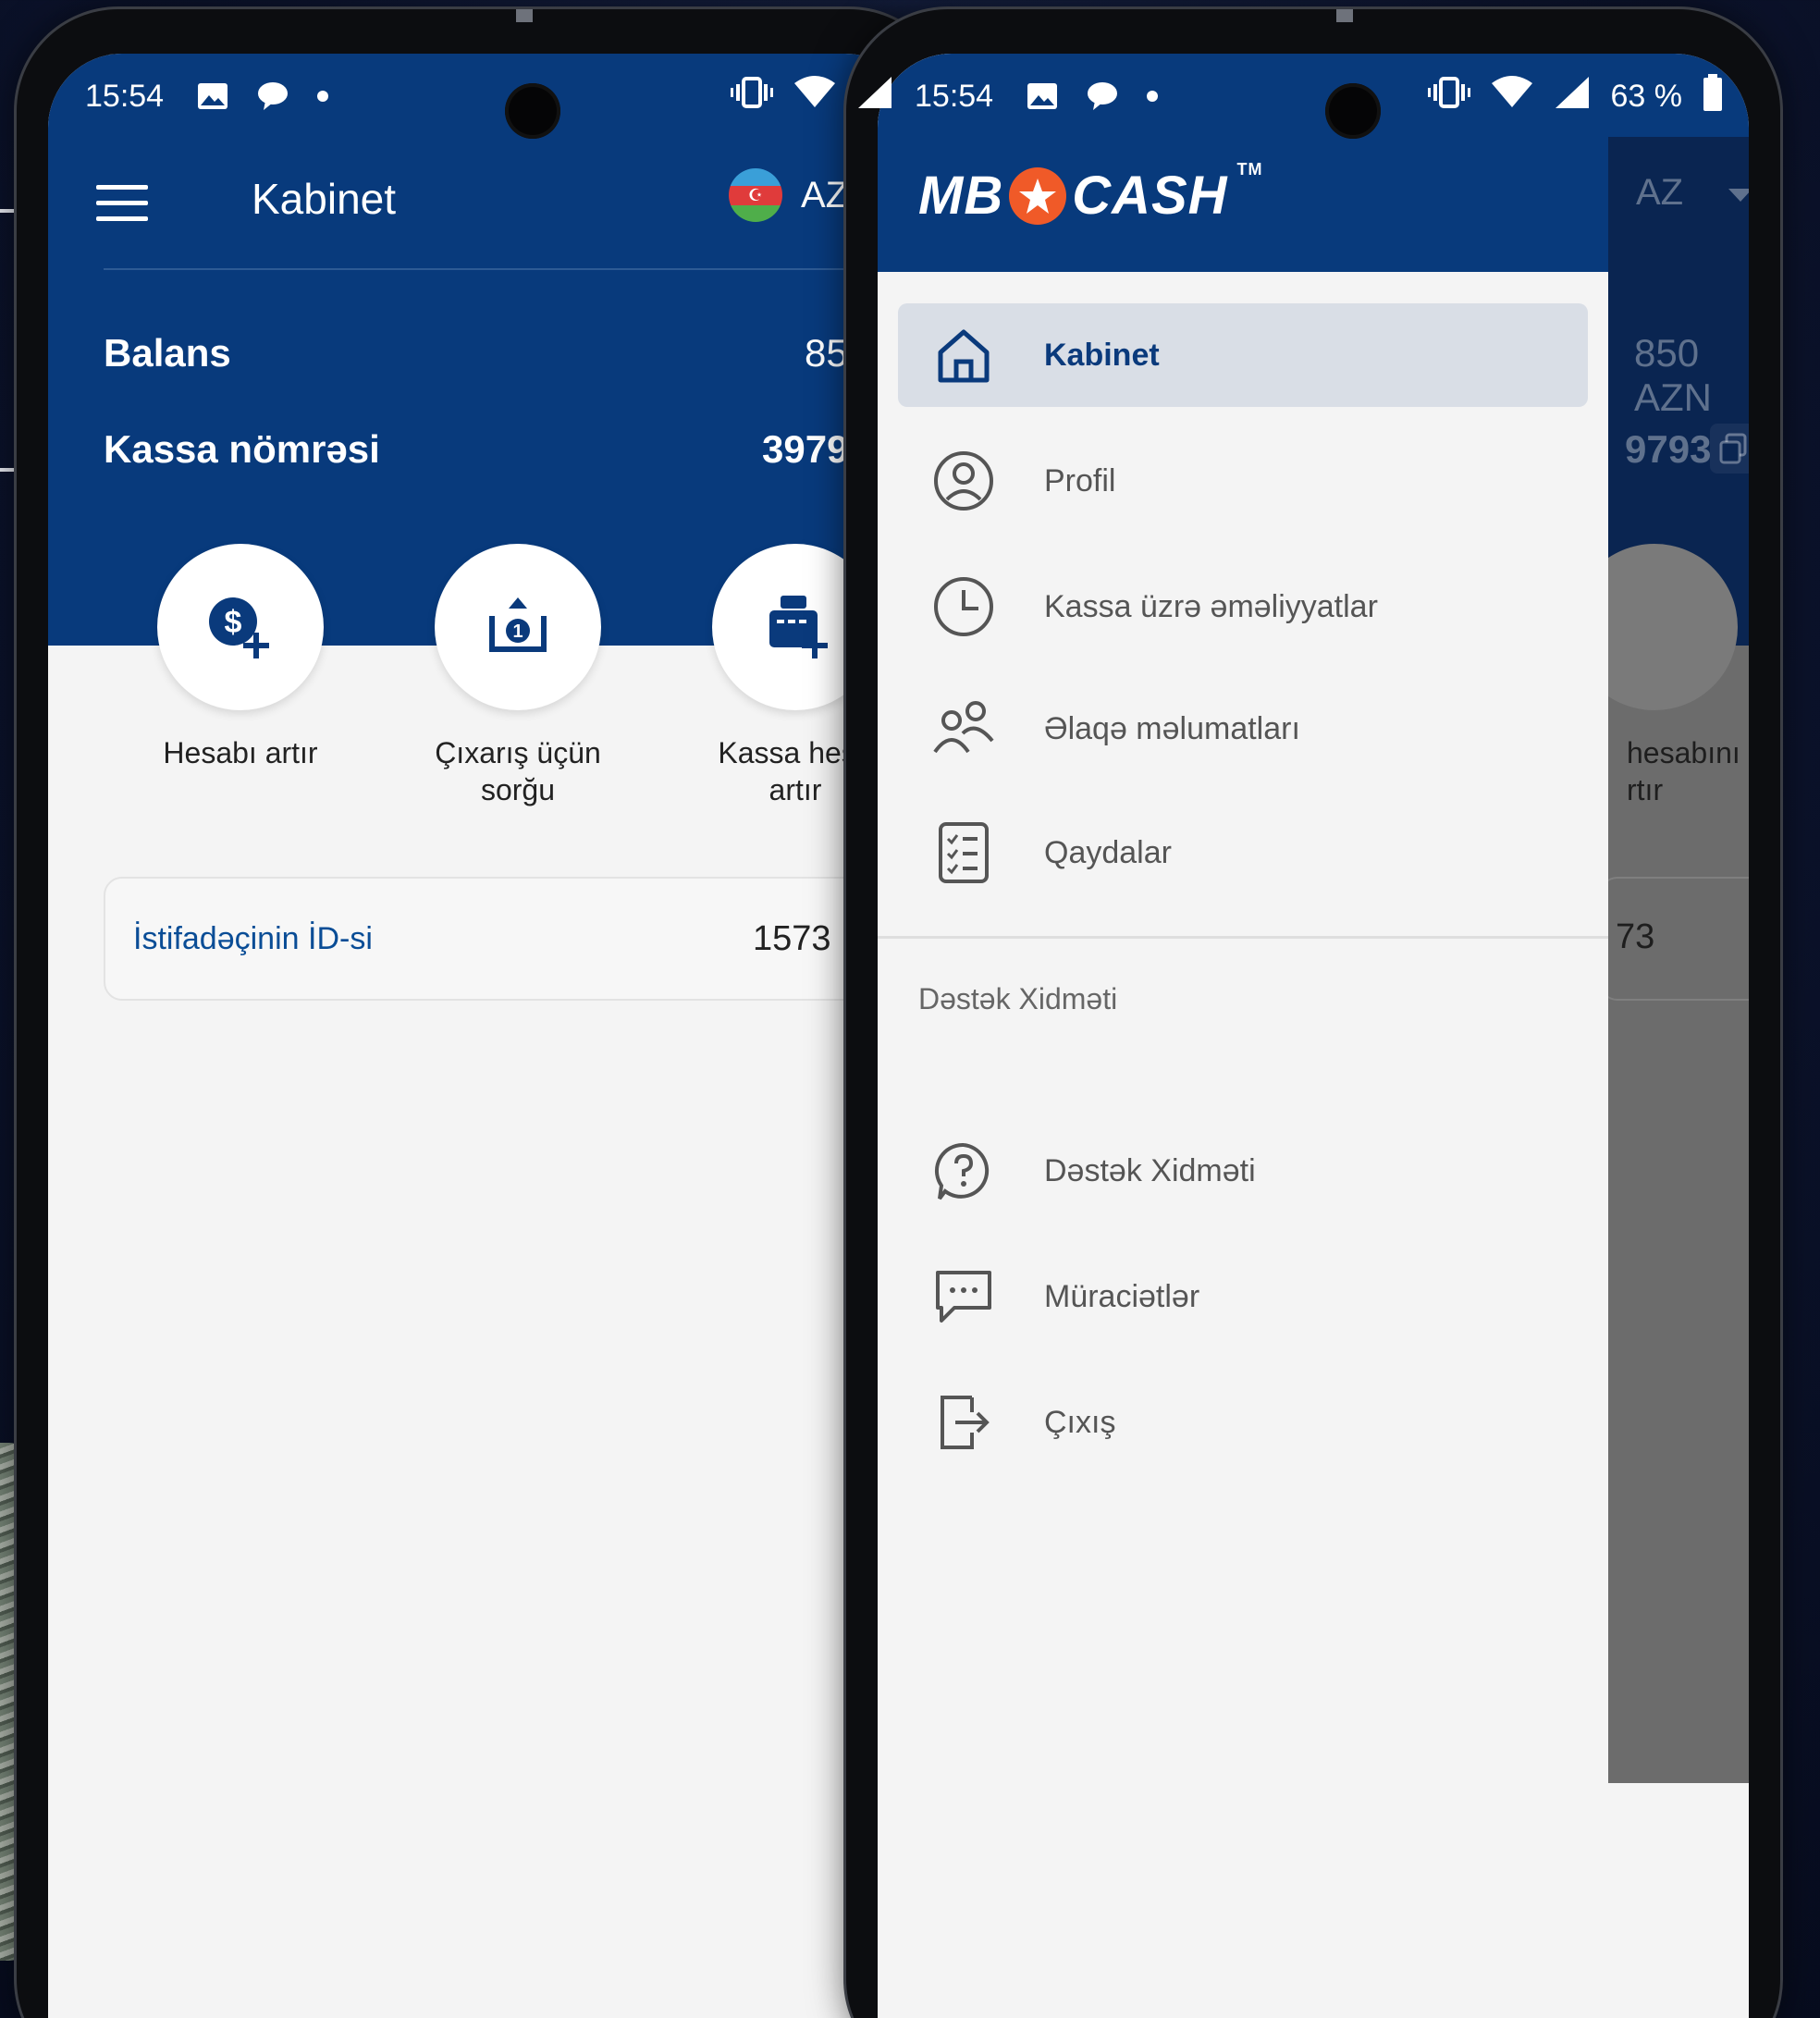  What do you see at coordinates (1243, 1422) in the screenshot?
I see `drawer-item-logout: Çıxış` at bounding box center [1243, 1422].